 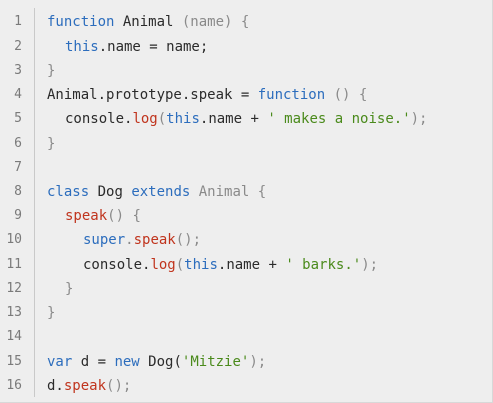 I want to click on line-number: 3, so click(x=18, y=70).